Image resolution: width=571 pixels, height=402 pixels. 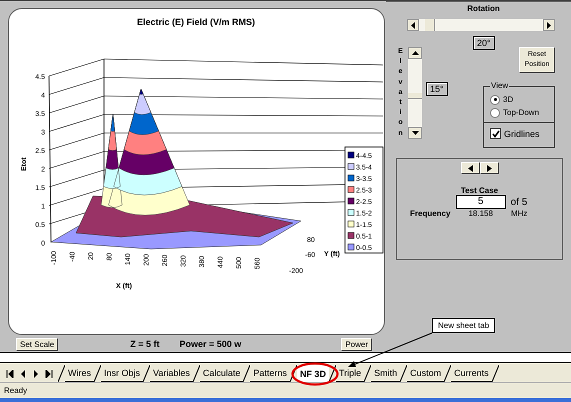 I want to click on scroll-left-icon, so click(x=413, y=25).